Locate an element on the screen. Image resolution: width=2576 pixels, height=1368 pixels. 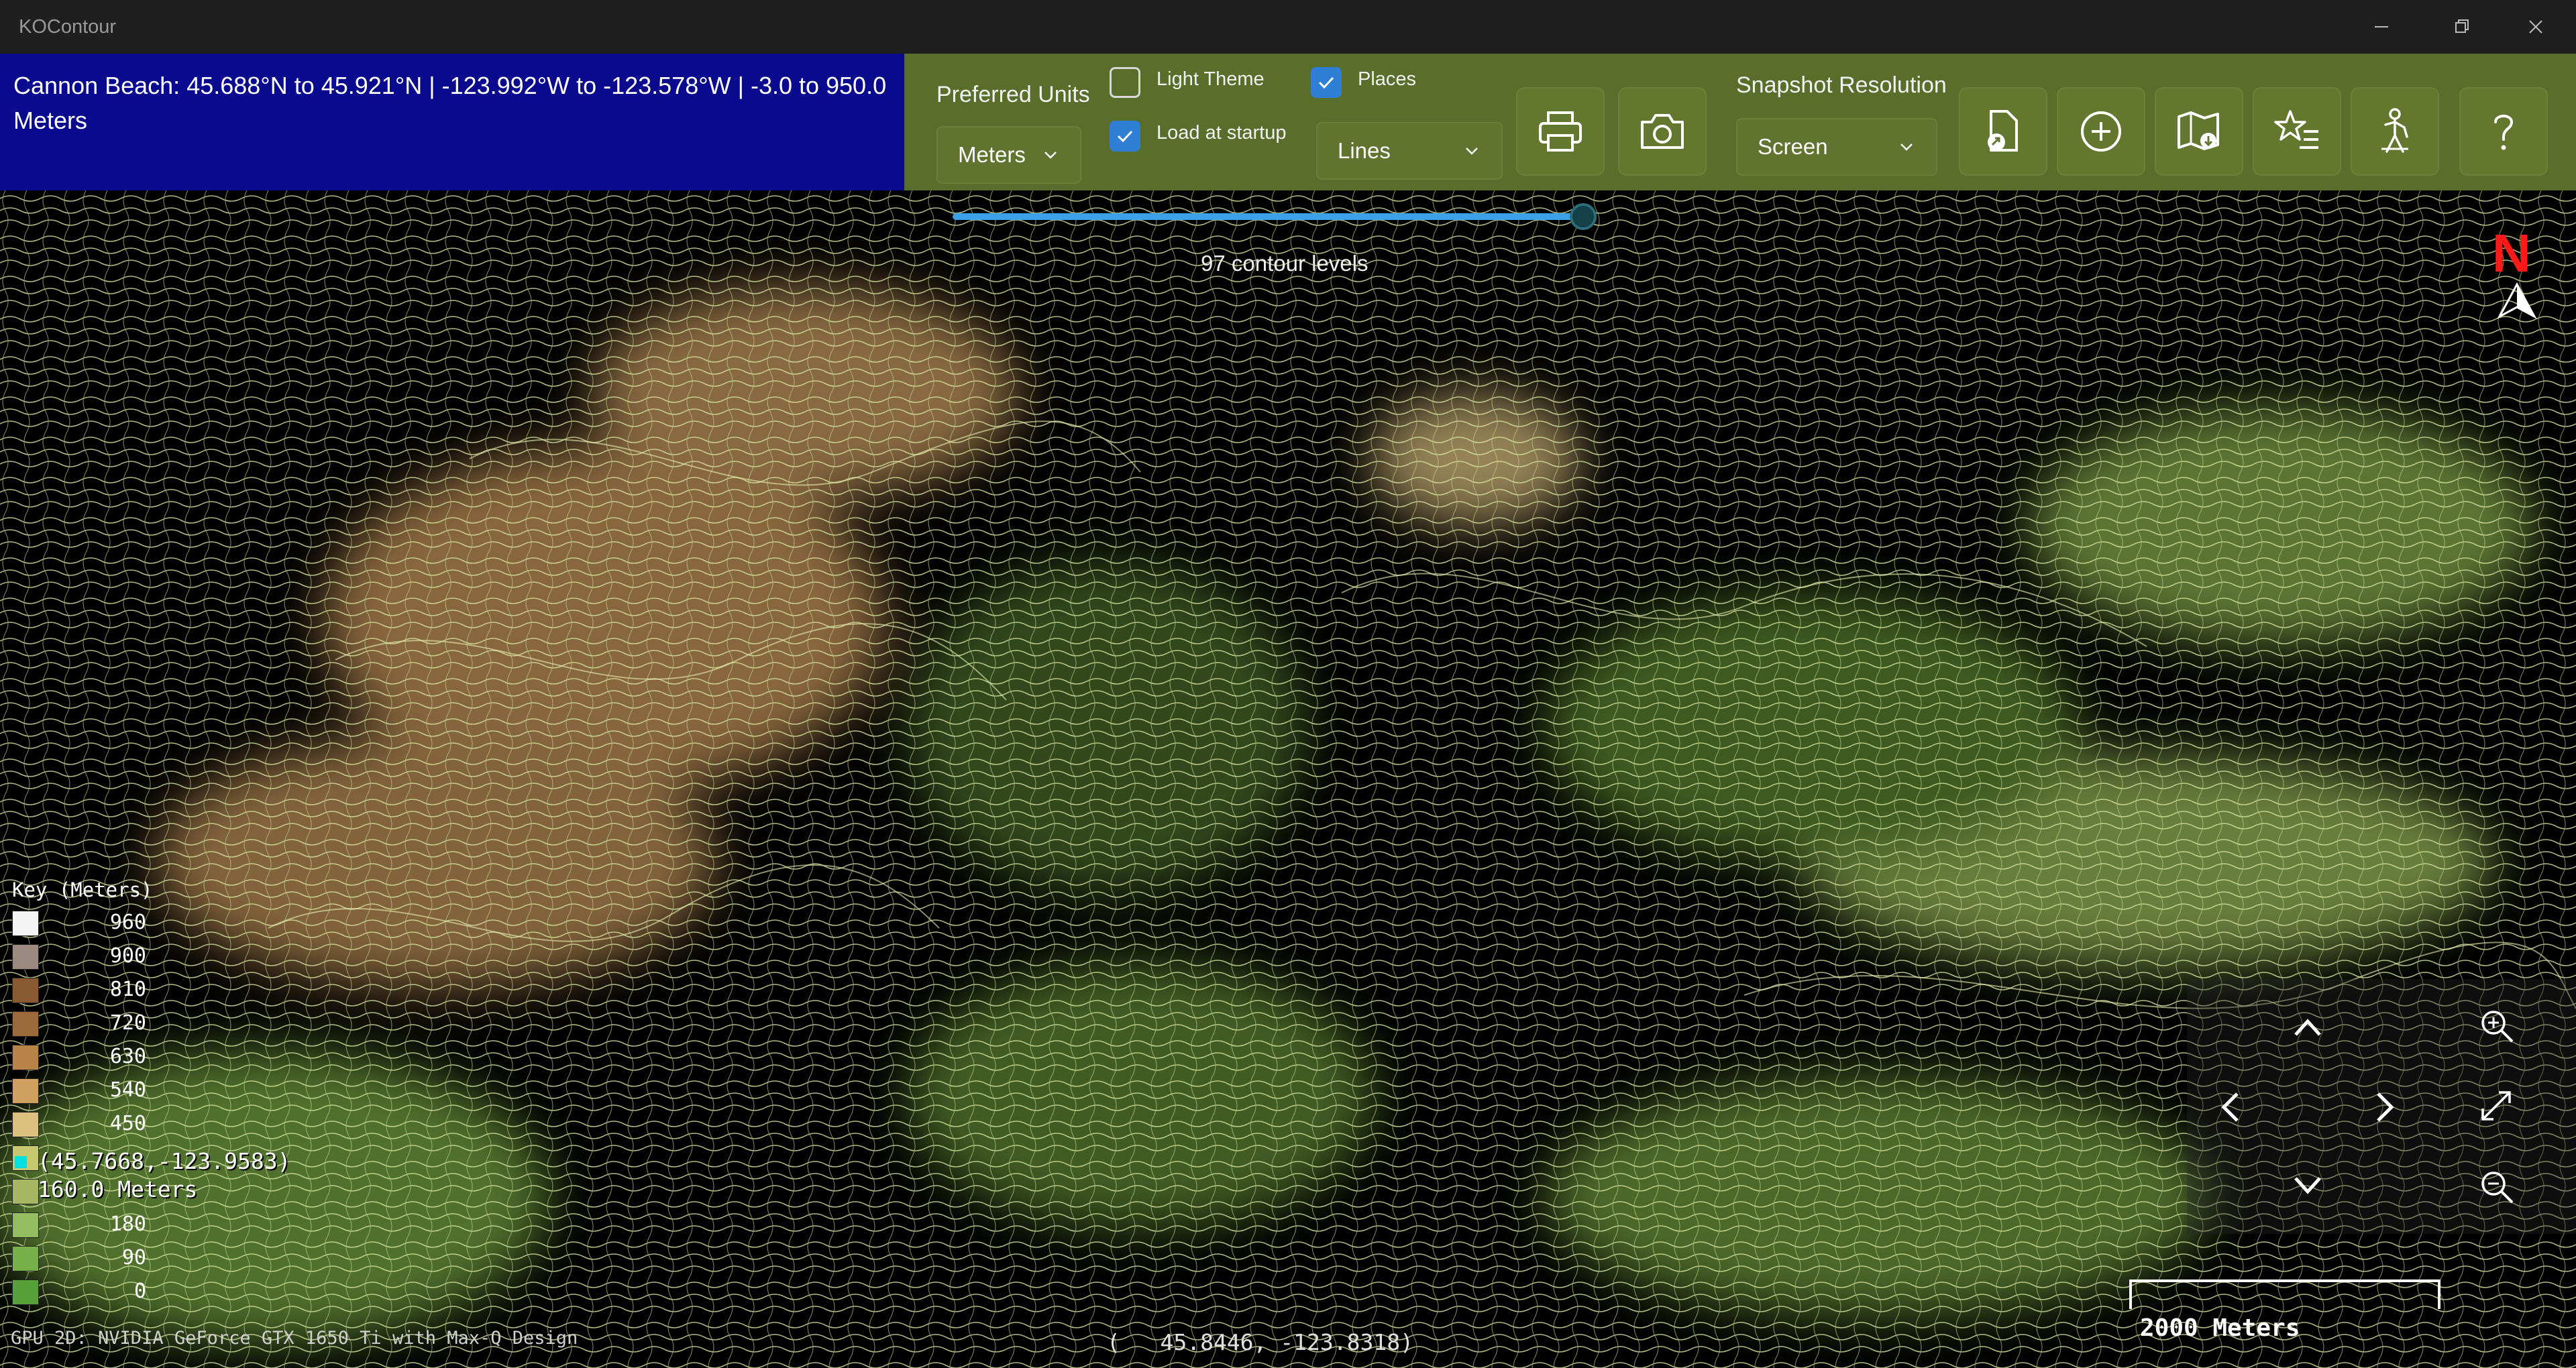
export-button is located at coordinates (2003, 131).